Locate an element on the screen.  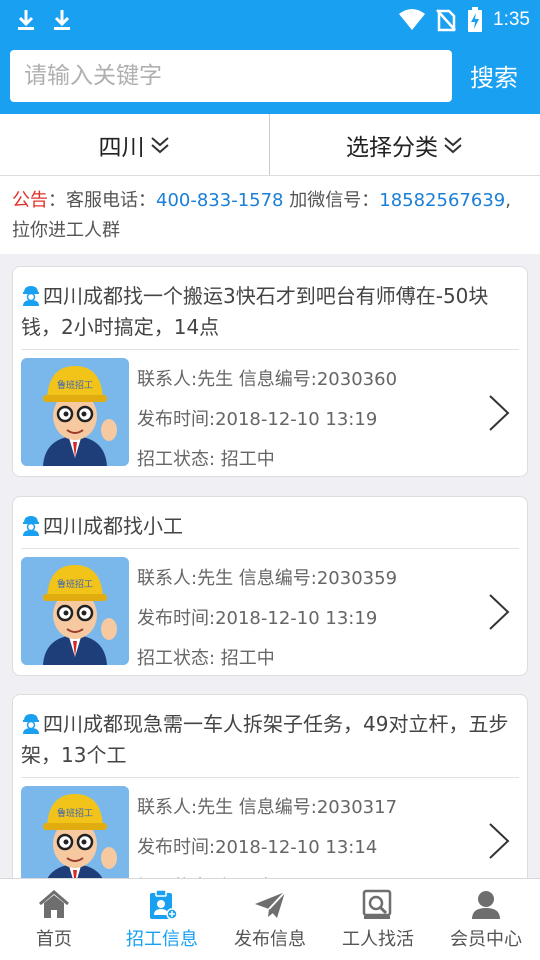
nav-label: 发布信息 is located at coordinates (270, 939).